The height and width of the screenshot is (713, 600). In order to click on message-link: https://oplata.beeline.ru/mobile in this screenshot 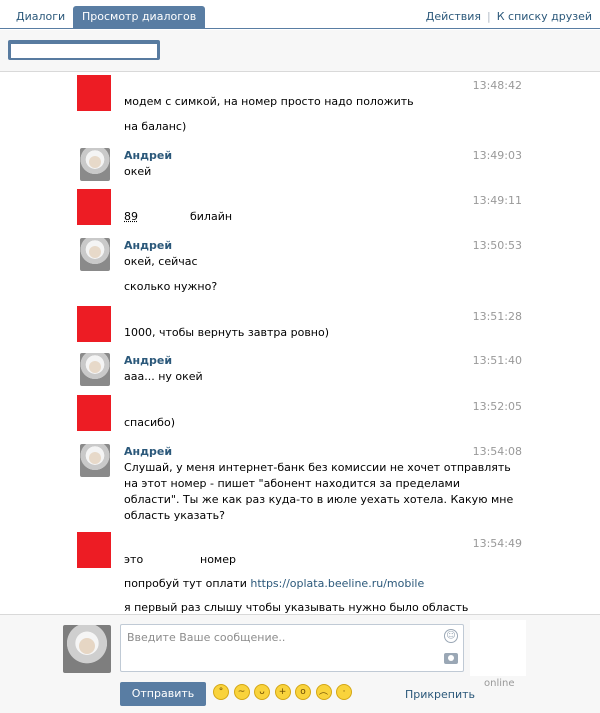, I will do `click(337, 583)`.